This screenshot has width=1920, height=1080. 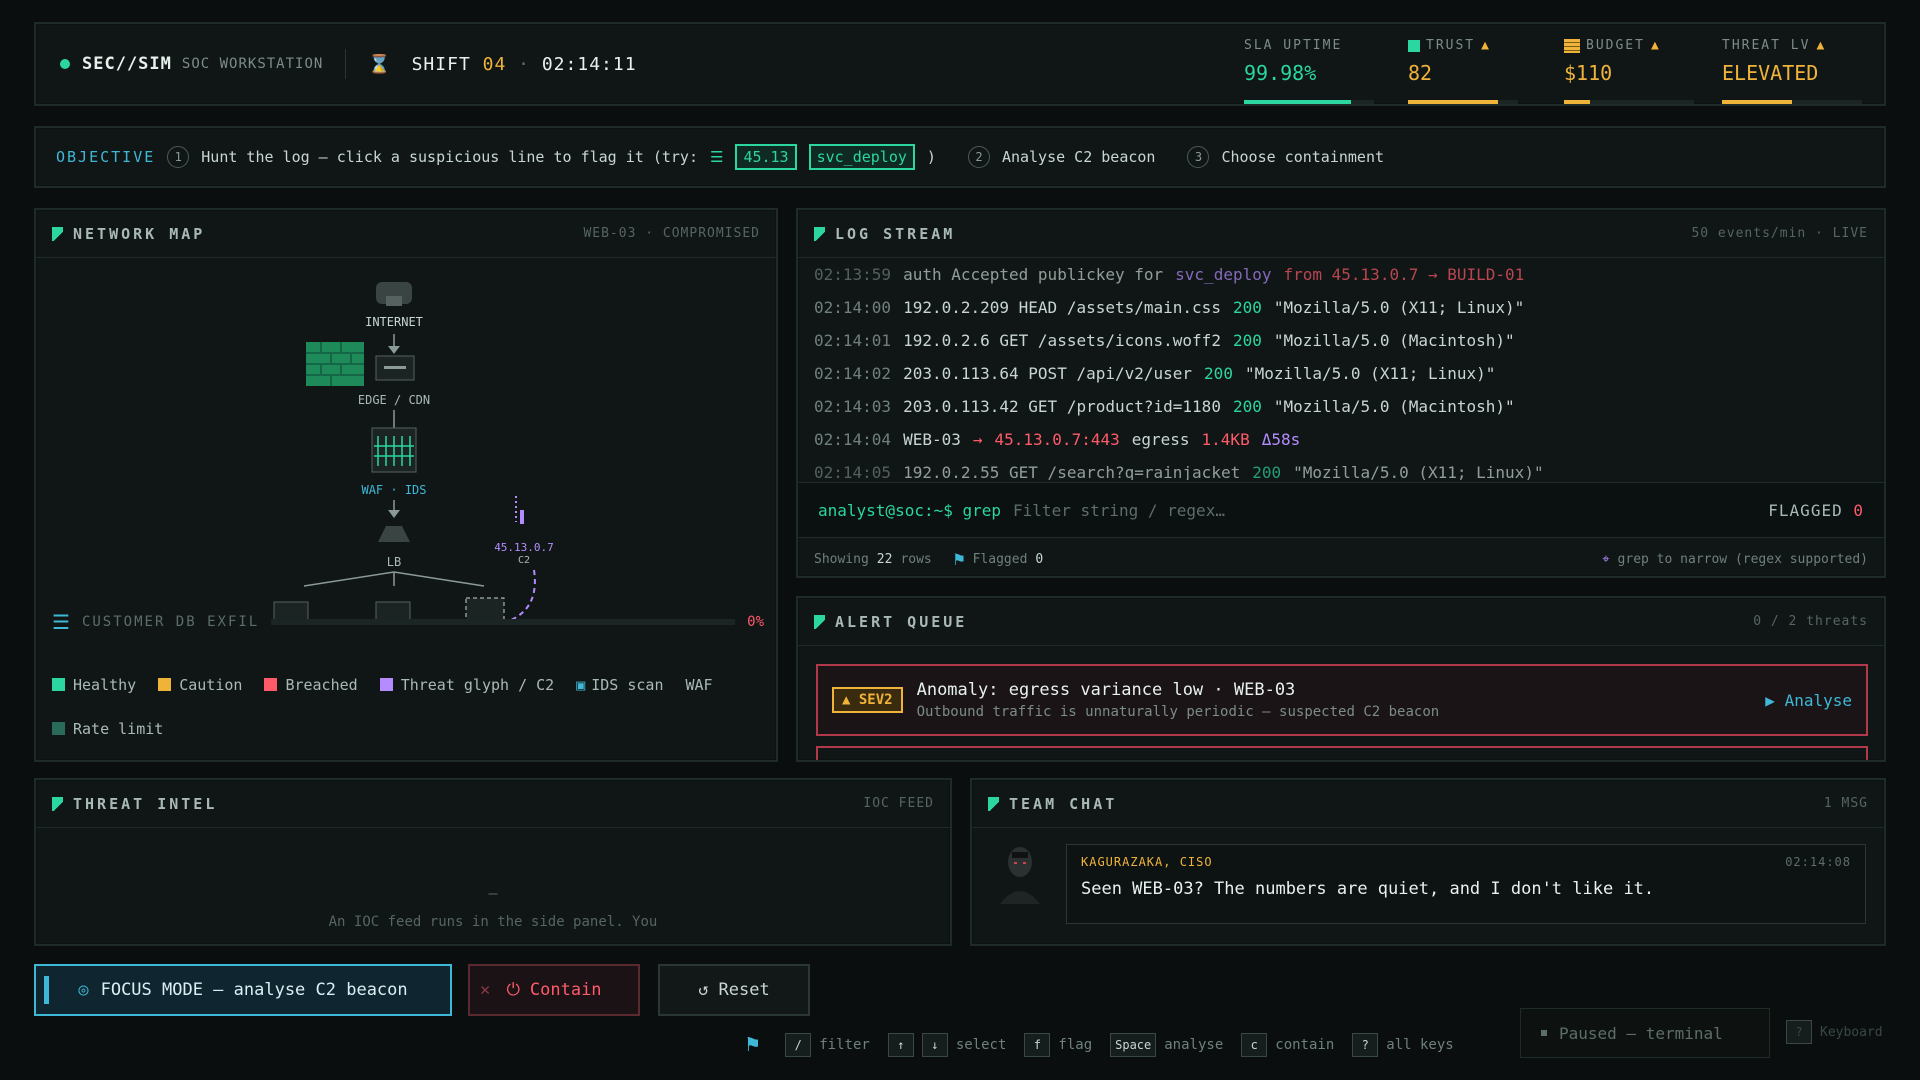 I want to click on alert-card-next, so click(x=1342, y=753).